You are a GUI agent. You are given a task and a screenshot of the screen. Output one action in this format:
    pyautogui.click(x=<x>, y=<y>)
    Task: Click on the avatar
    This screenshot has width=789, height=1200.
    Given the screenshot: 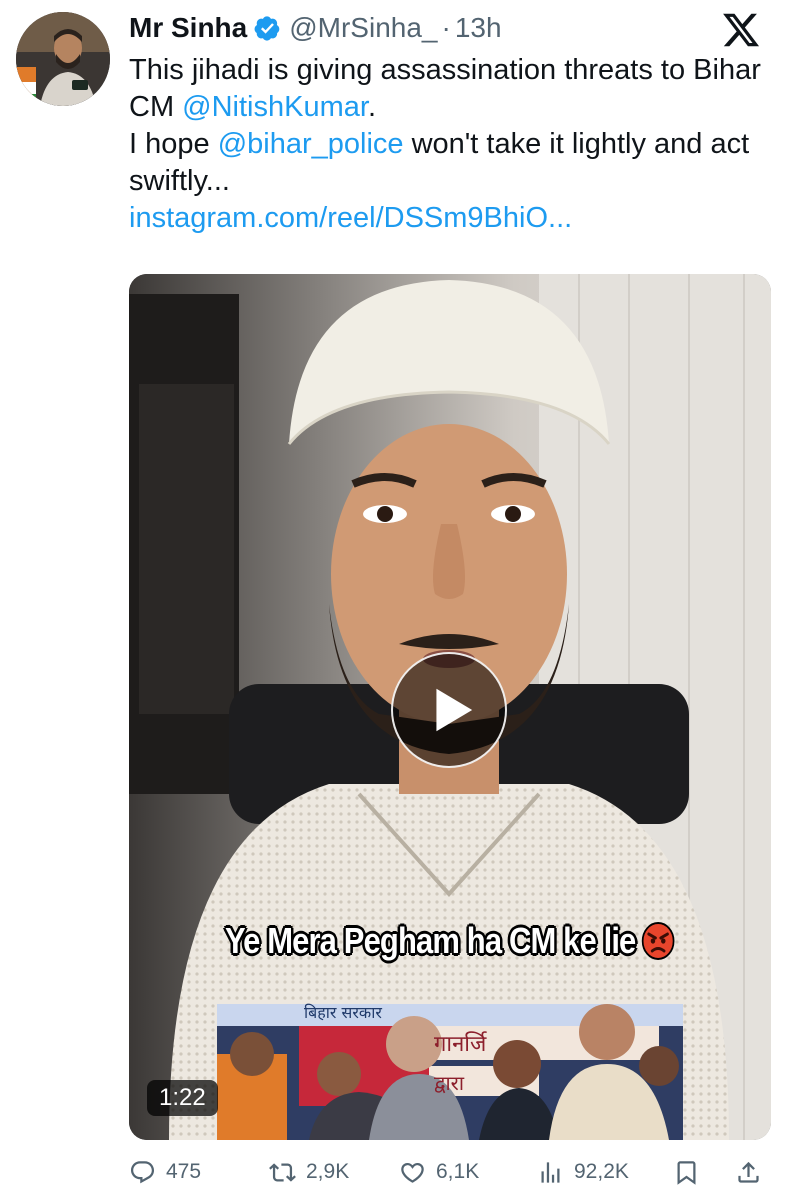 What is the action you would take?
    pyautogui.click(x=63, y=59)
    